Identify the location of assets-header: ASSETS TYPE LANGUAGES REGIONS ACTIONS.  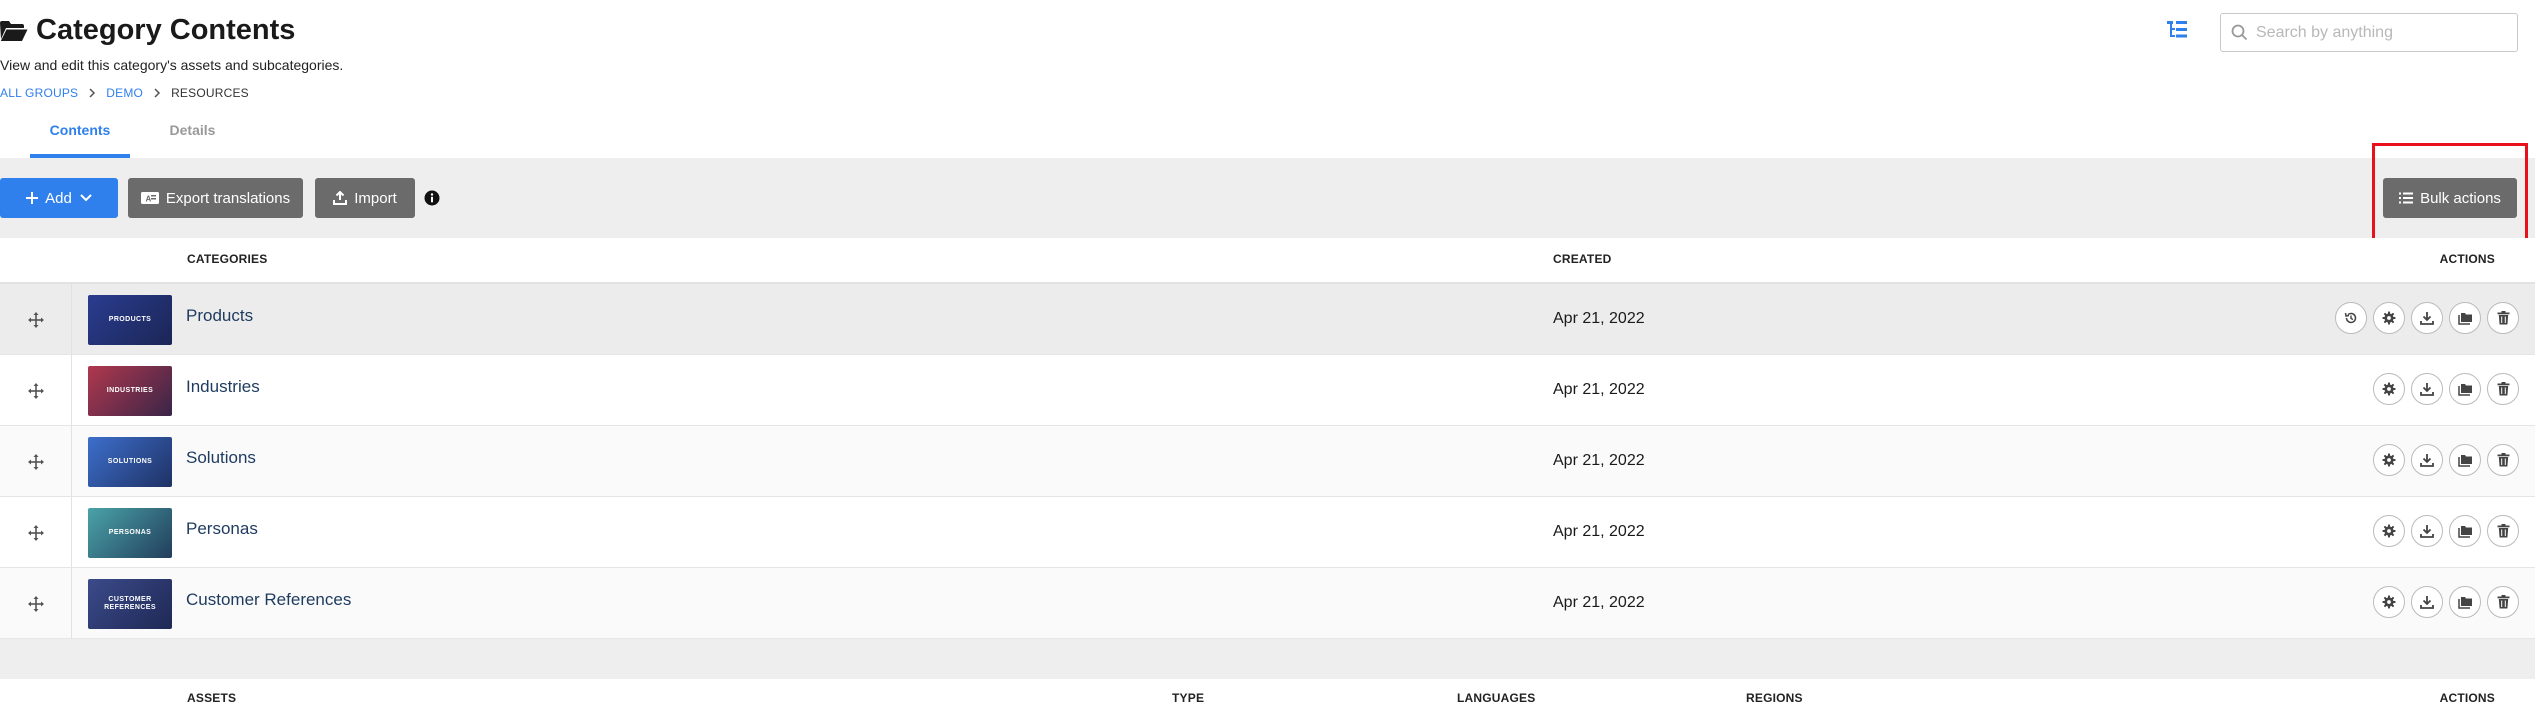
(1267, 692).